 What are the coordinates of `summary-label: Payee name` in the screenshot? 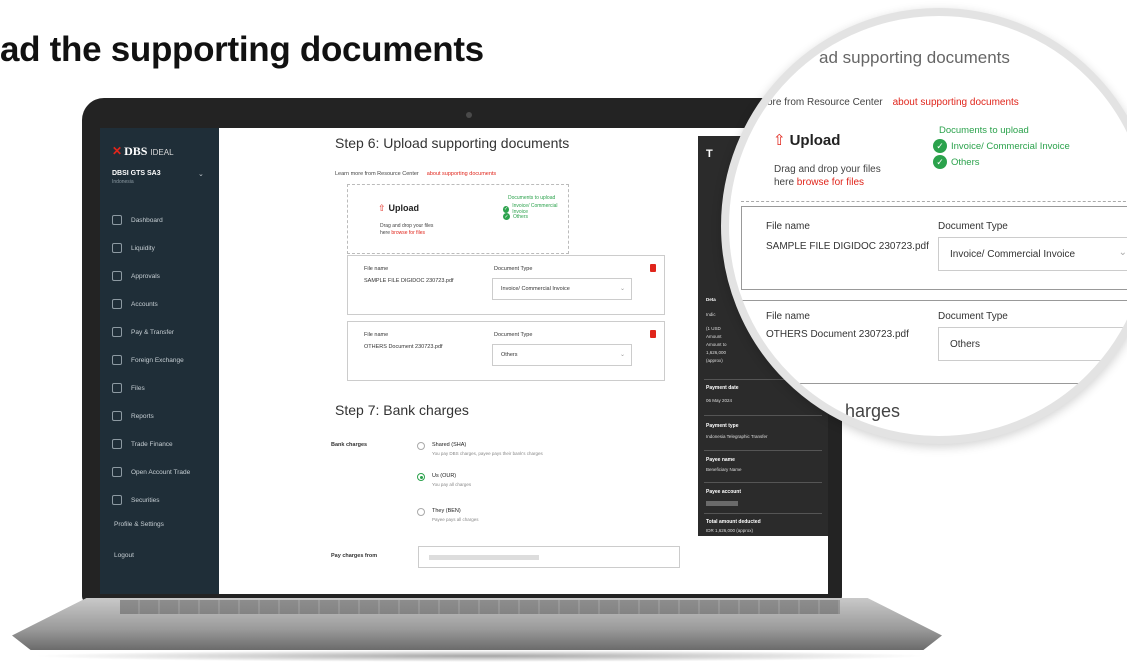 It's located at (720, 460).